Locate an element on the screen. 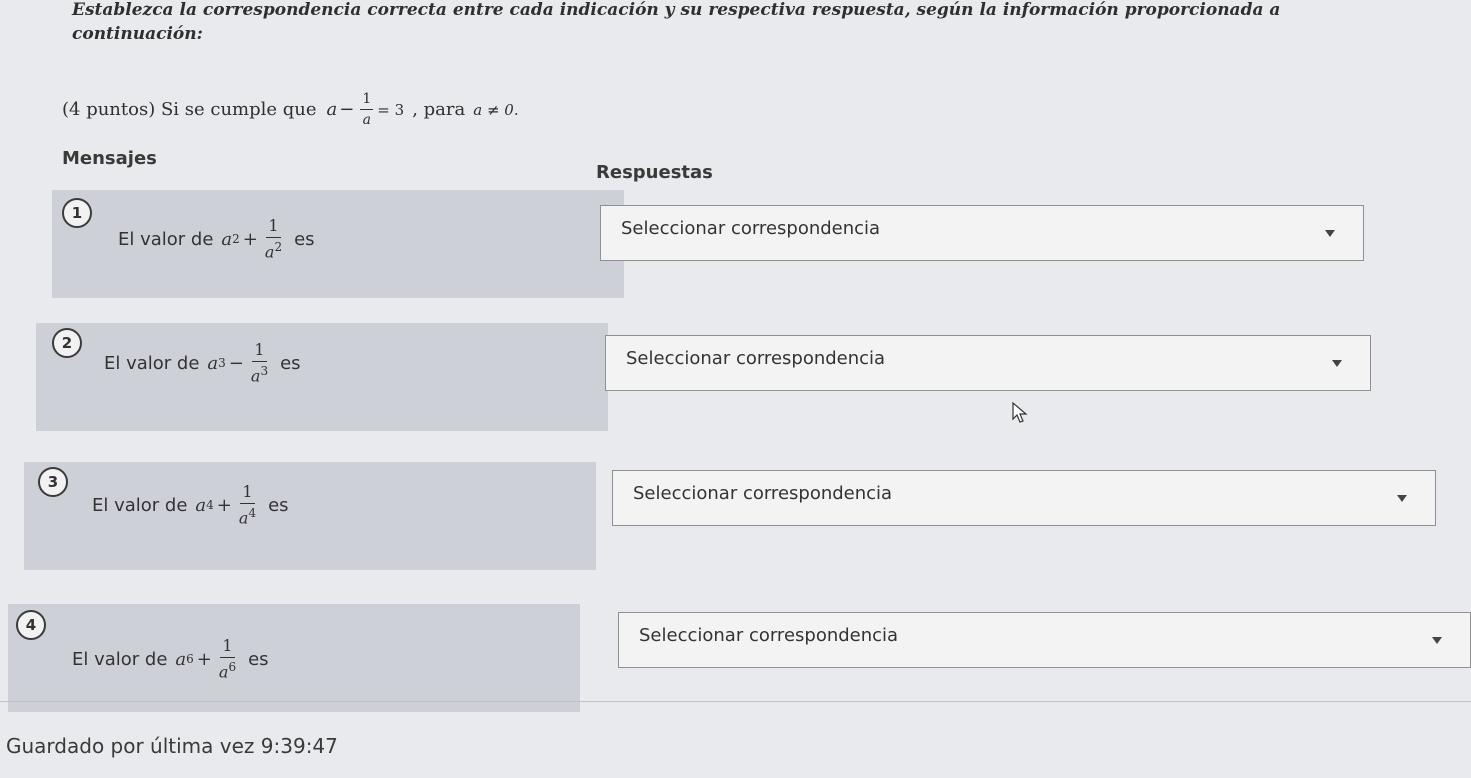 This screenshot has height=778, width=1471. message-text: El valor de a2 + 1 a2 es is located at coordinates (216, 239).